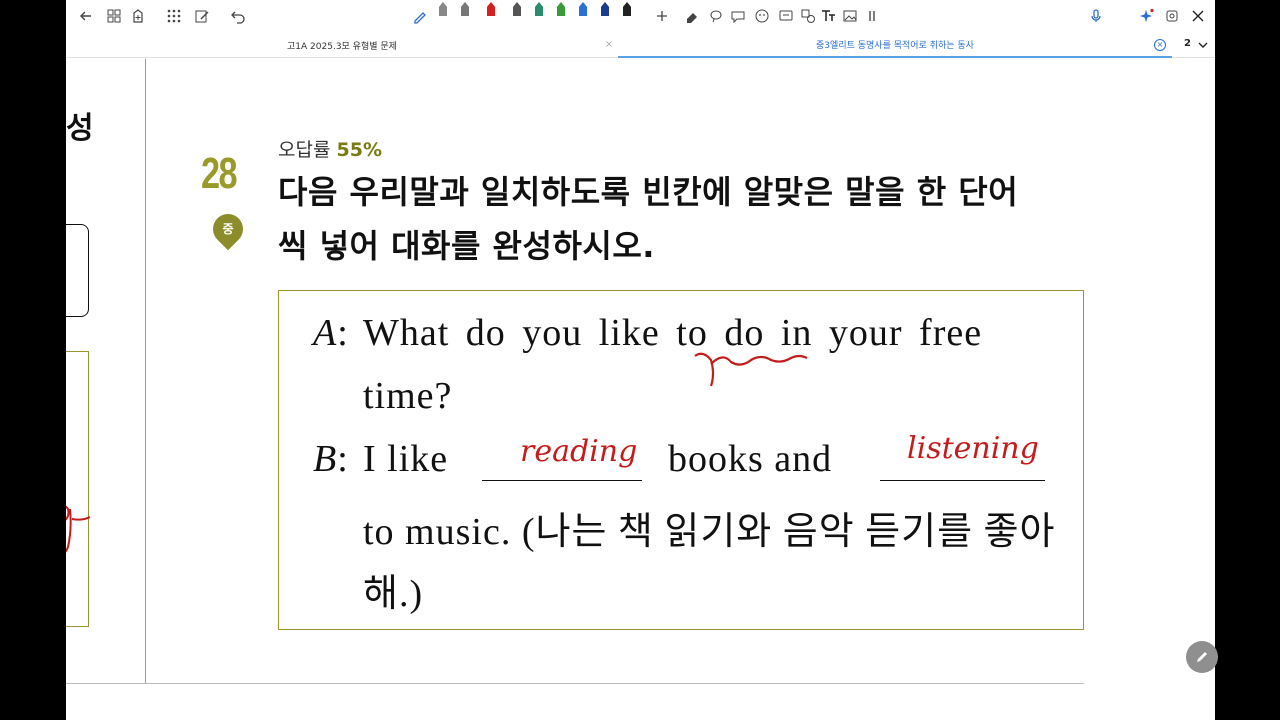  Describe the element at coordinates (114, 16) in the screenshot. I see `grid-icon` at that location.